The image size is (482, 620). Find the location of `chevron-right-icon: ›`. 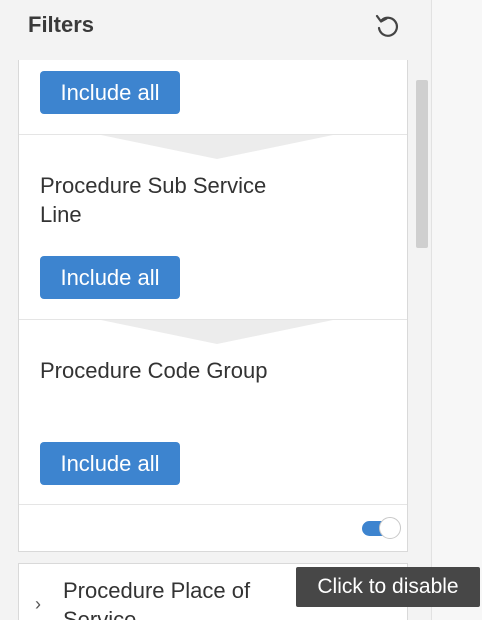

chevron-right-icon: › is located at coordinates (38, 604).